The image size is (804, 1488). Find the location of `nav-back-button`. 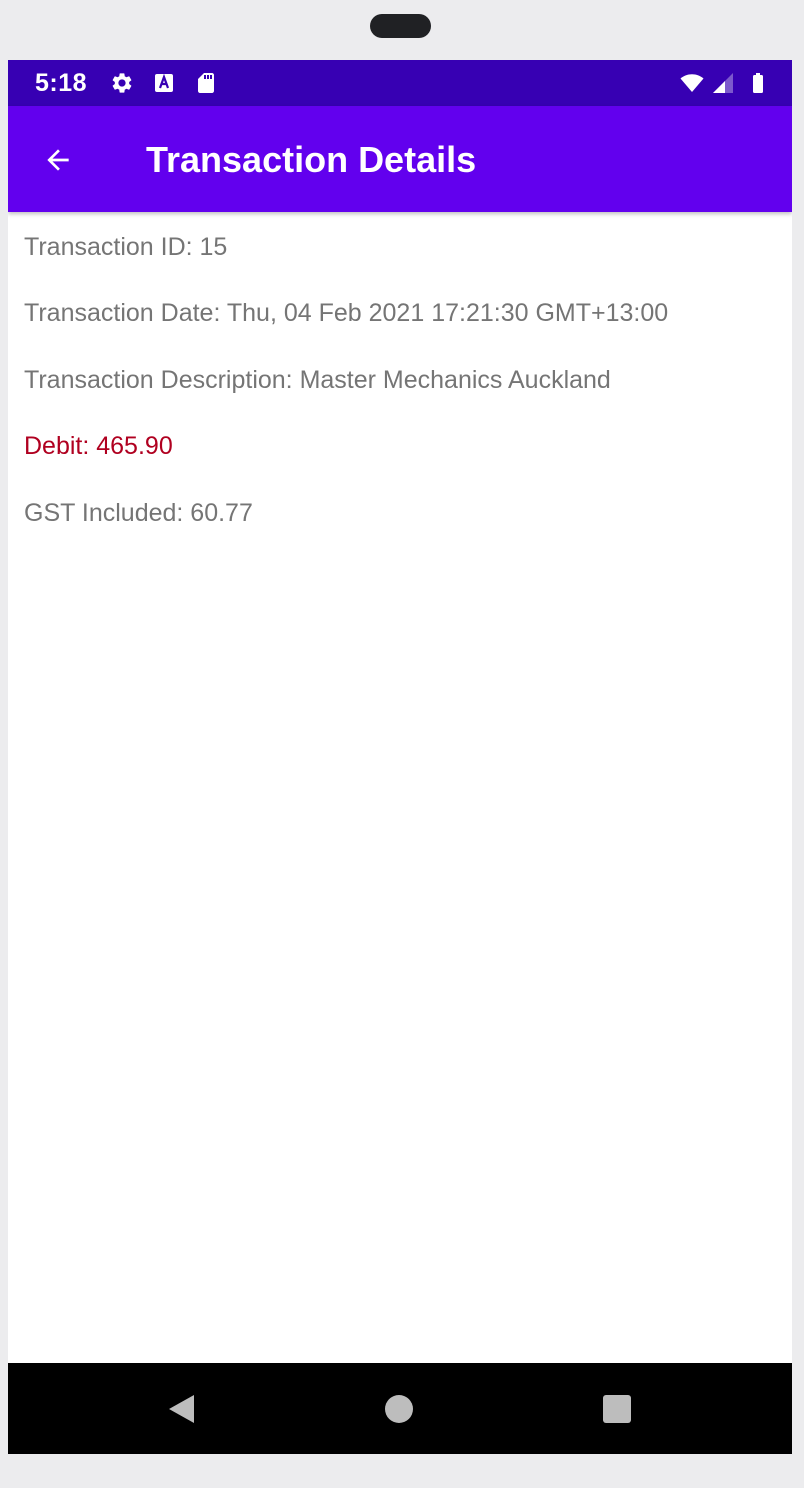

nav-back-button is located at coordinates (181, 1409).